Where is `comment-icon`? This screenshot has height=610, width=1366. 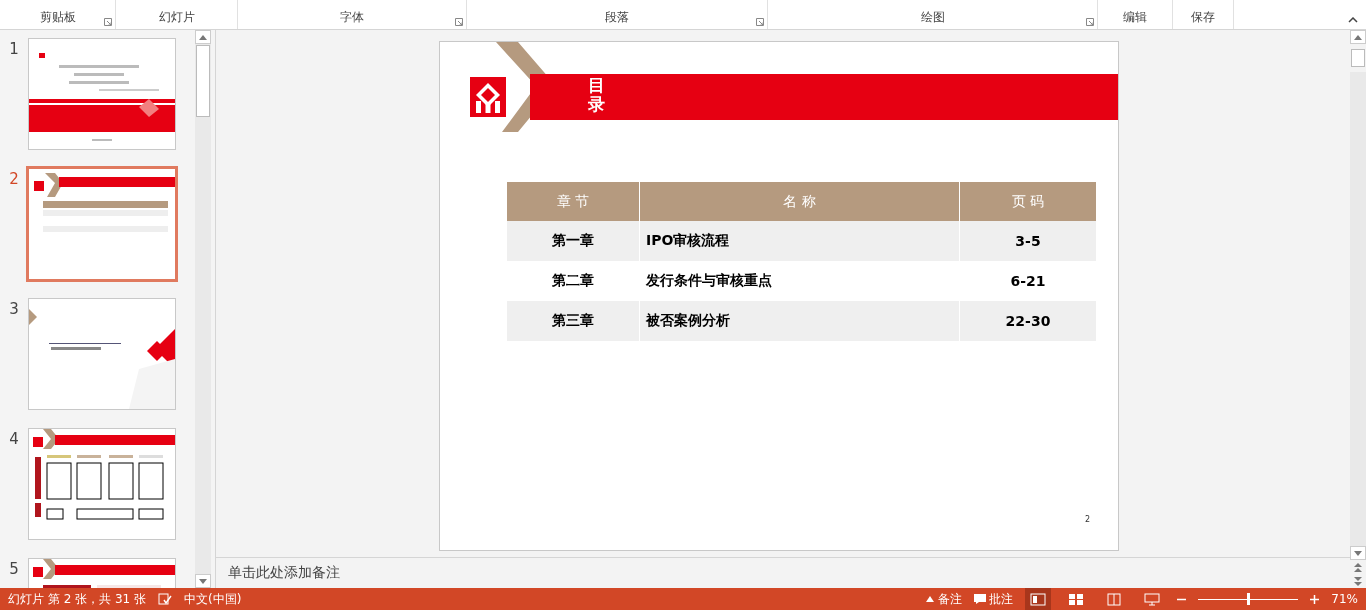
comment-icon is located at coordinates (980, 599).